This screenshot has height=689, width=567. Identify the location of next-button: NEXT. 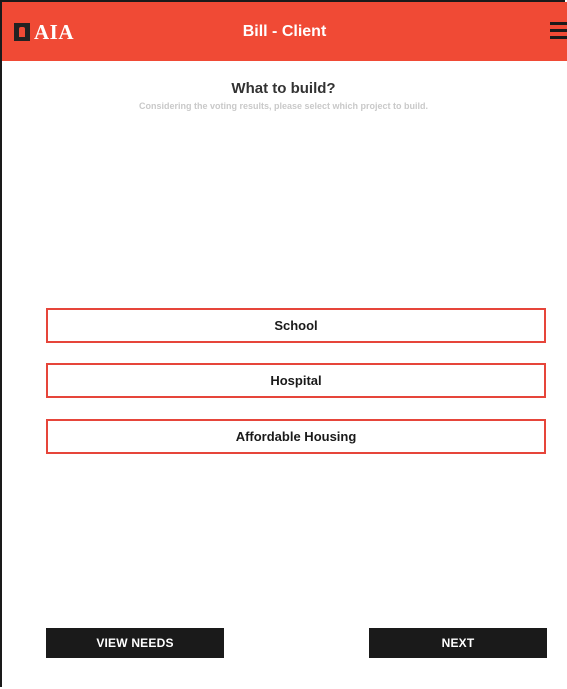
(458, 643).